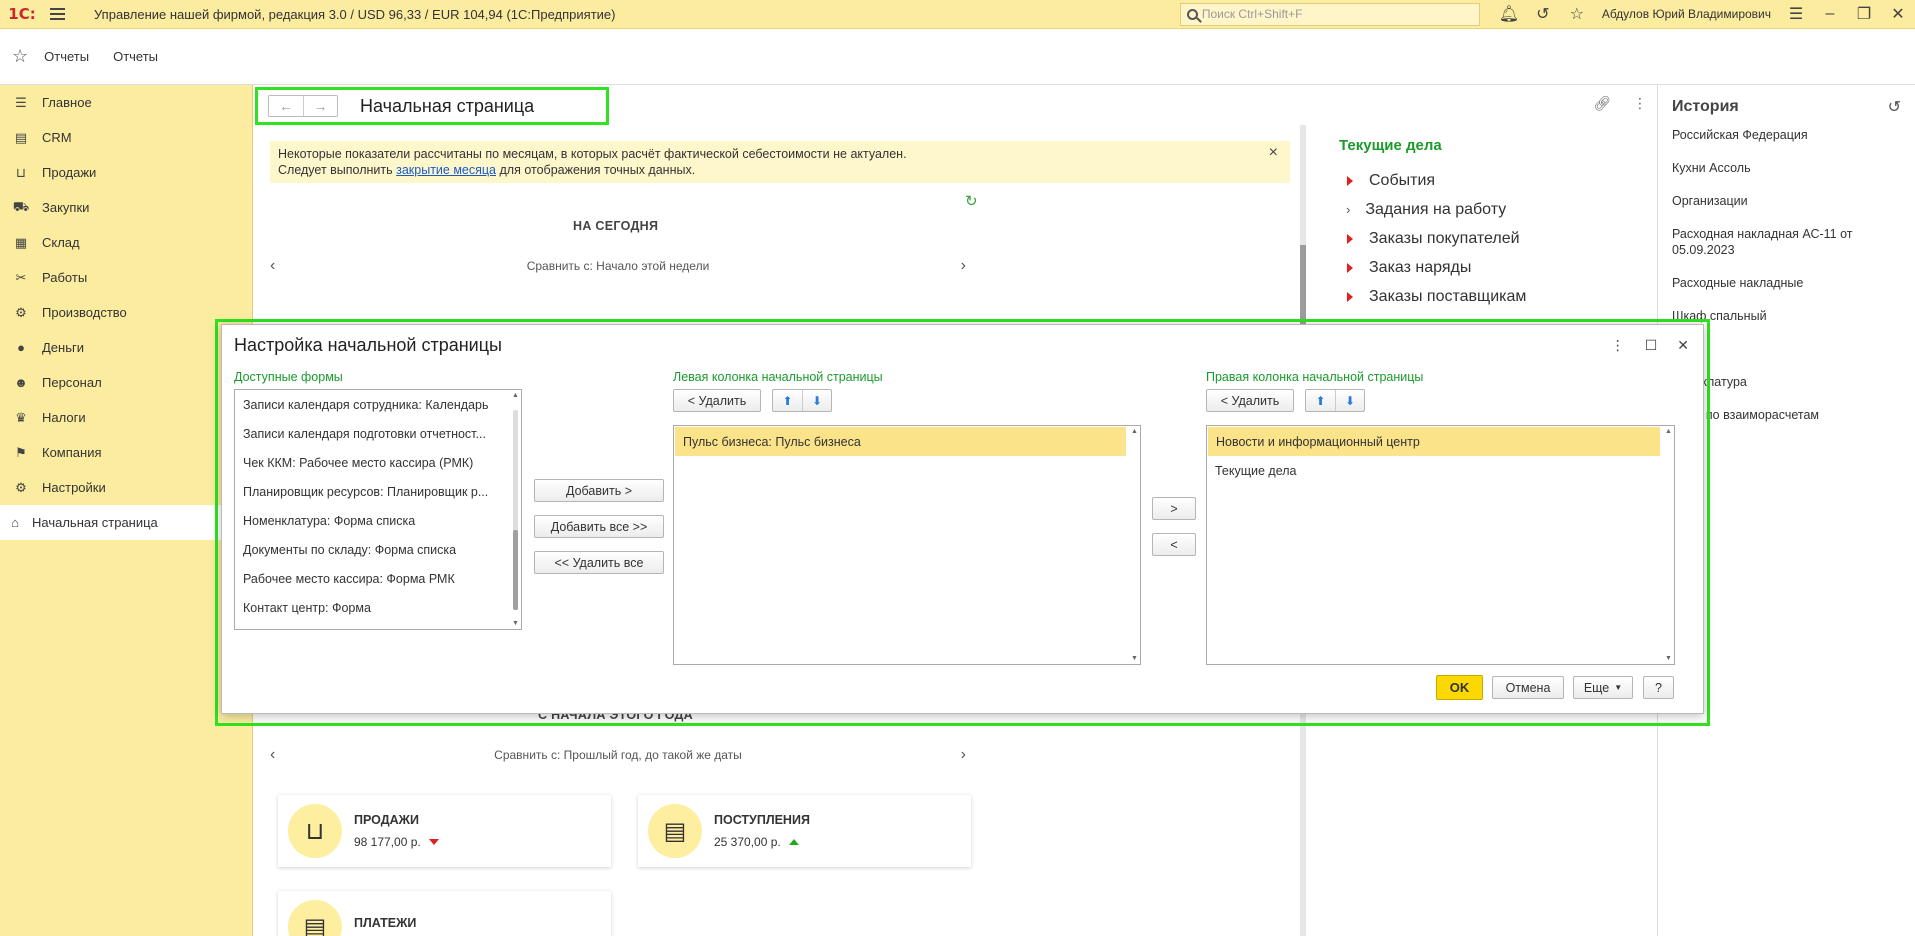 Image resolution: width=1915 pixels, height=936 pixels. I want to click on list-item: Контакт центр: Форма, so click(378, 607).